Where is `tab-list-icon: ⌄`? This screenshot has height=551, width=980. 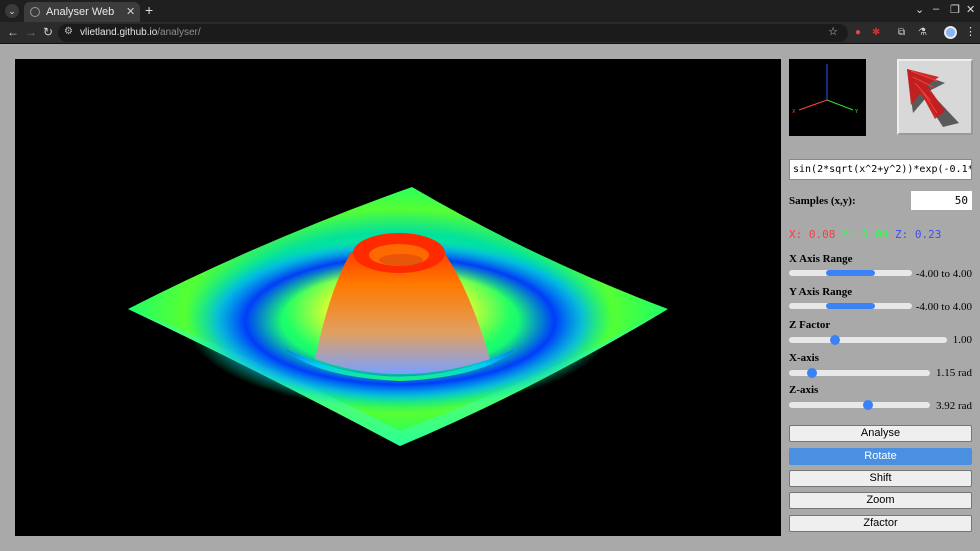 tab-list-icon: ⌄ is located at coordinates (919, 9).